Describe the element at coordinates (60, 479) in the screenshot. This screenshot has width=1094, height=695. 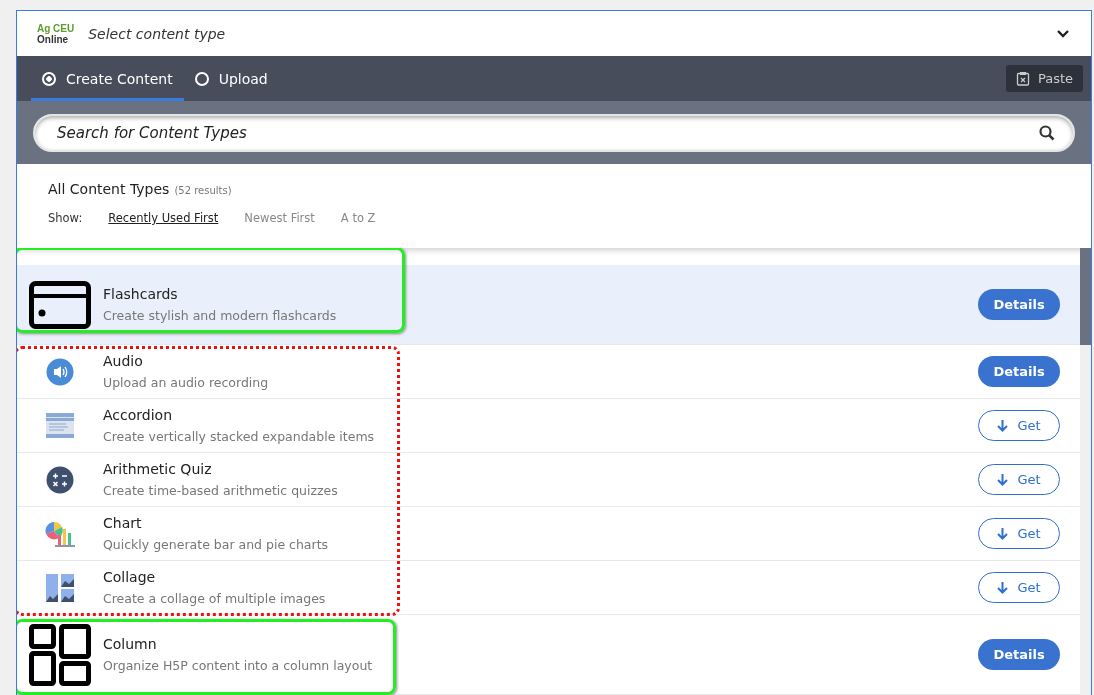
I see `math-operators-icon` at that location.